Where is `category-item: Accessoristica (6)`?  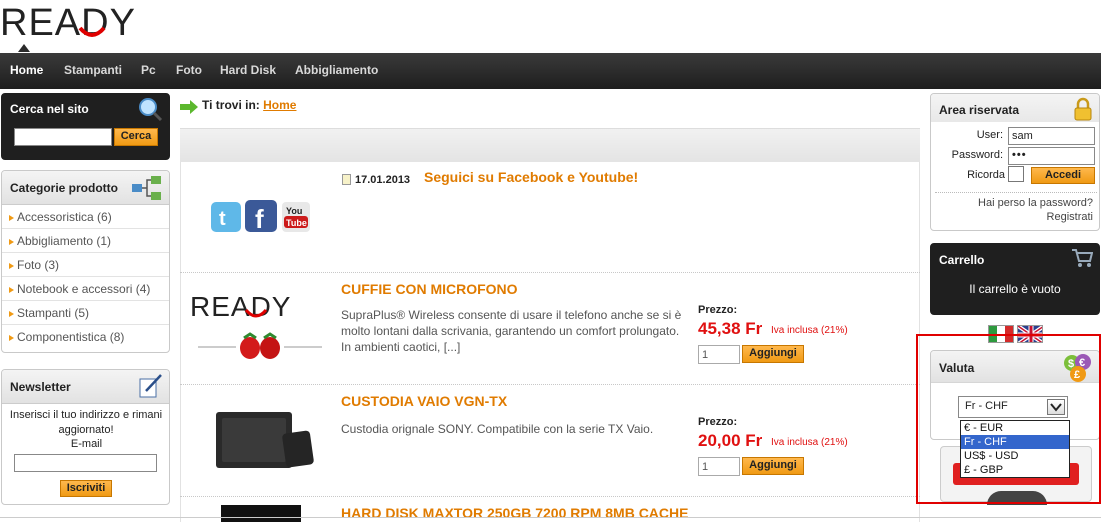
category-item: Accessoristica (6) is located at coordinates (85, 217).